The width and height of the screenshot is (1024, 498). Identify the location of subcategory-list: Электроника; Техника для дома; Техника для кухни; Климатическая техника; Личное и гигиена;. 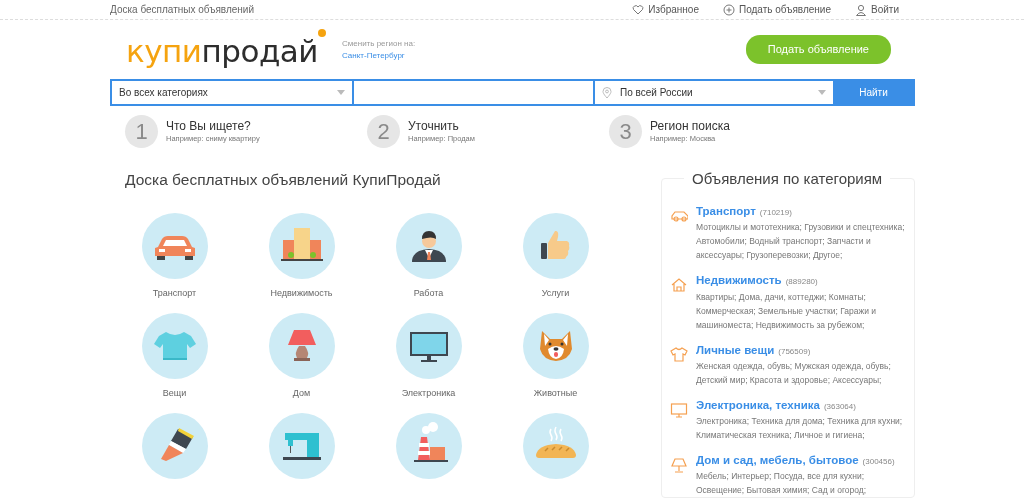
(802, 428).